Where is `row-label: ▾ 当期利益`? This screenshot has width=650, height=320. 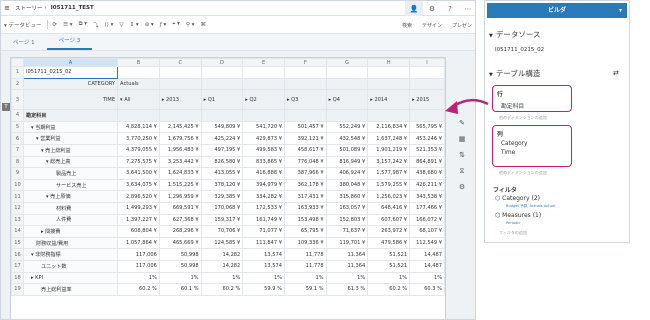 row-label: ▾ 当期利益 is located at coordinates (70, 127).